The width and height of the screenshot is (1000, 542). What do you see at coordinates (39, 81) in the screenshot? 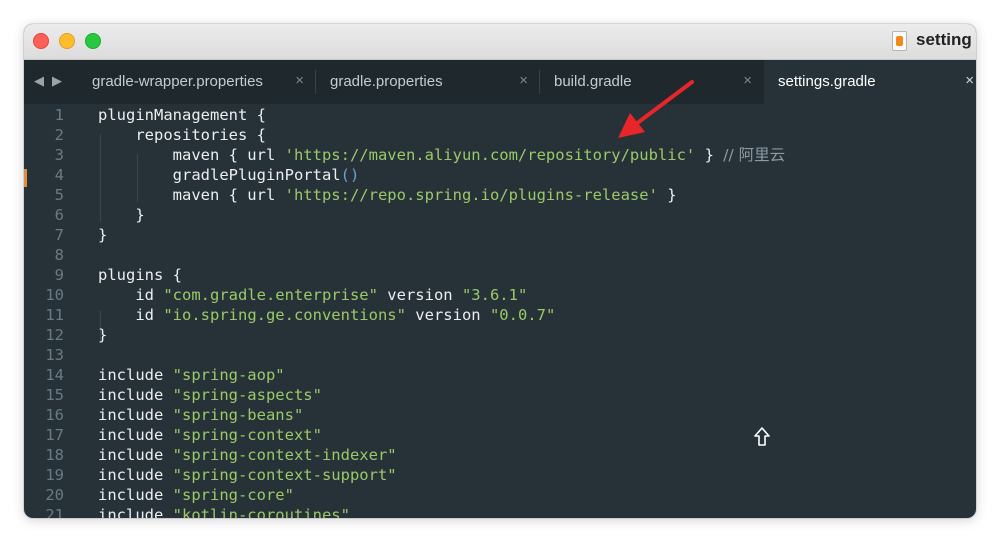
I see `tab-back-arrow-icon: ◀` at bounding box center [39, 81].